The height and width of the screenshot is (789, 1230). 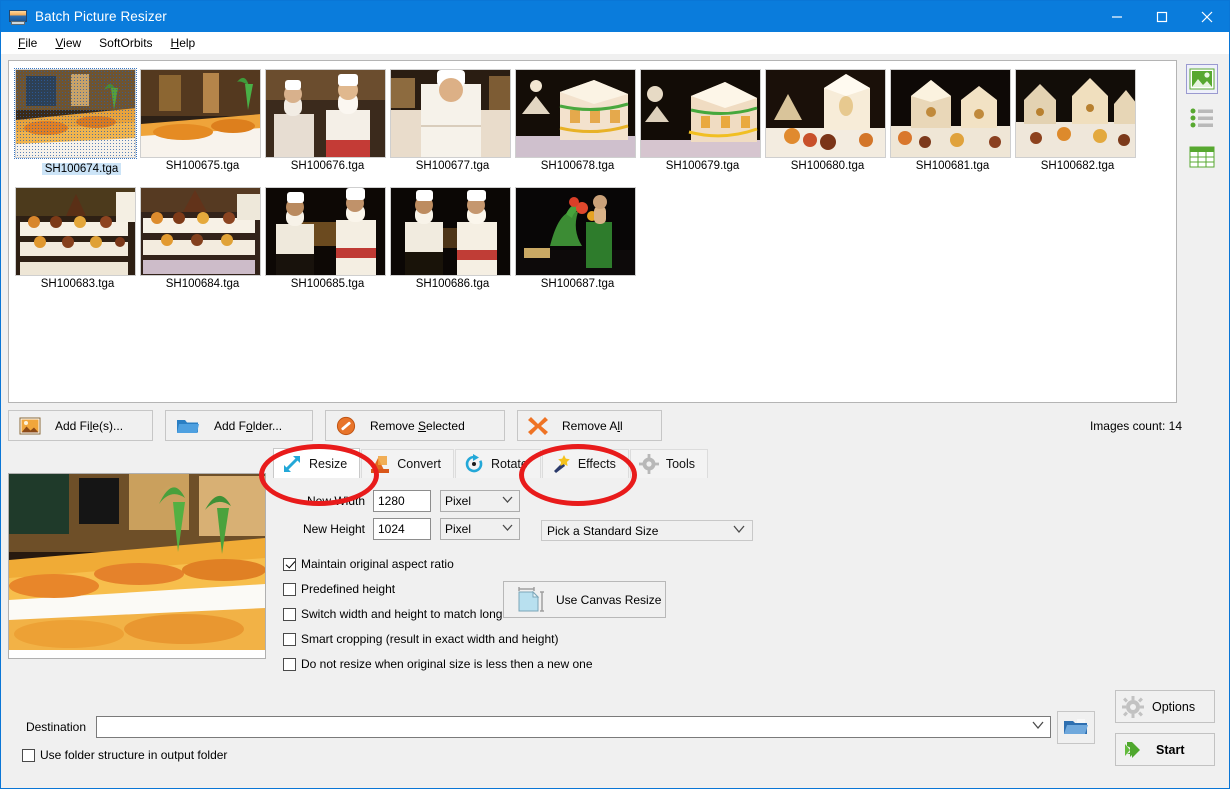 What do you see at coordinates (1116, 16) in the screenshot?
I see `minimize-icon` at bounding box center [1116, 16].